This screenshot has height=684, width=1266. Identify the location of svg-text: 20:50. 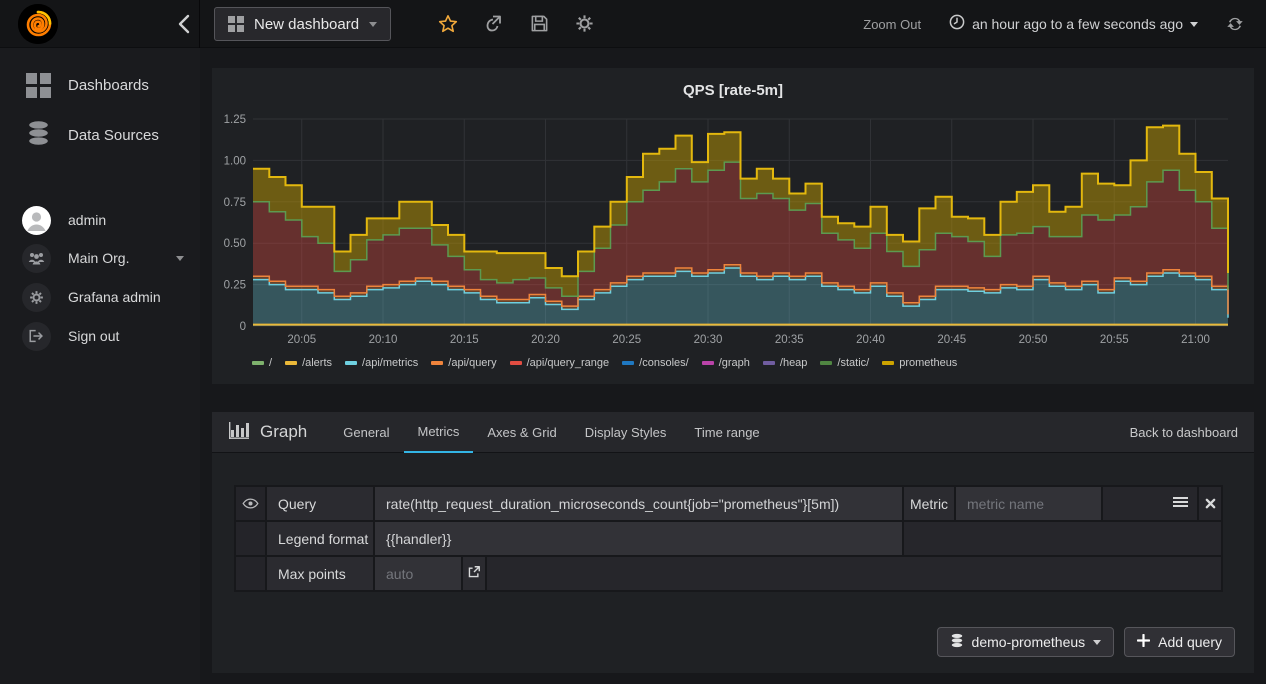
(1033, 340).